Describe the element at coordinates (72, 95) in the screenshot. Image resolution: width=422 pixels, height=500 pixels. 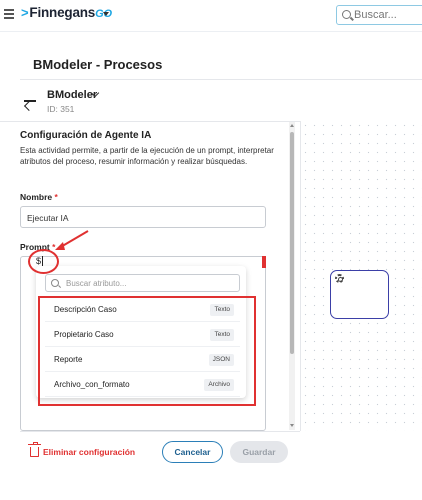
I see `process-name: BModeler` at that location.